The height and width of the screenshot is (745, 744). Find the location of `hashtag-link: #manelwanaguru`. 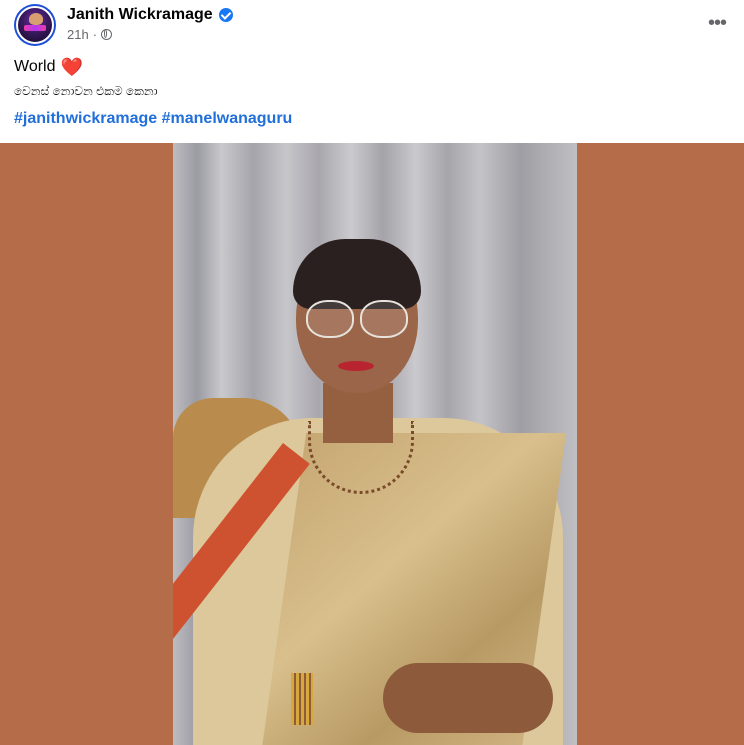

hashtag-link: #manelwanaguru is located at coordinates (227, 118).